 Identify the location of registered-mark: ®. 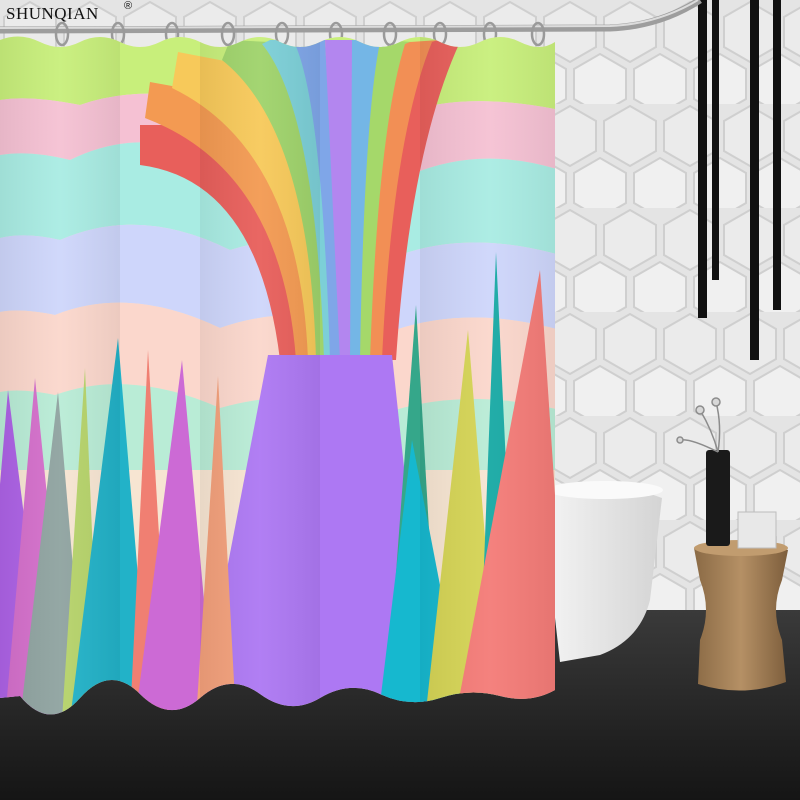
(128, 6).